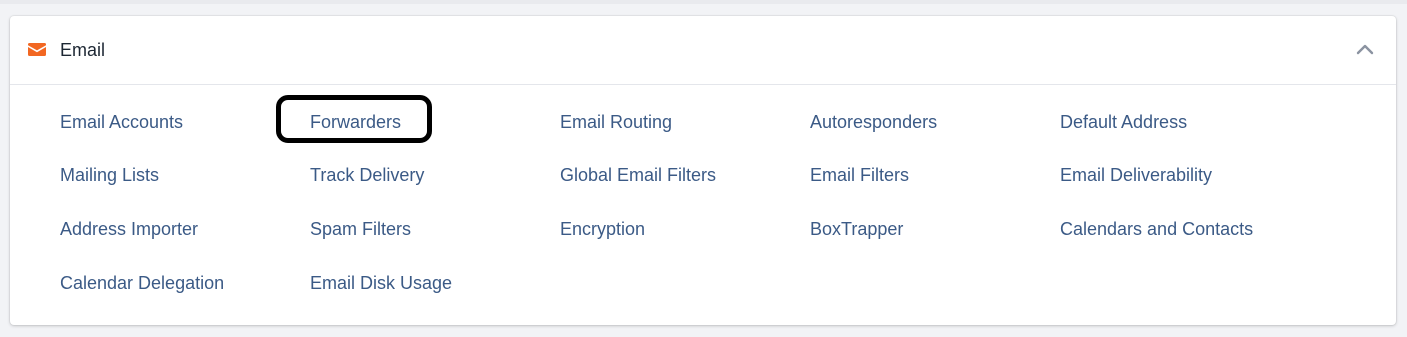  What do you see at coordinates (367, 175) in the screenshot?
I see `link-track-delivery: Track Delivery` at bounding box center [367, 175].